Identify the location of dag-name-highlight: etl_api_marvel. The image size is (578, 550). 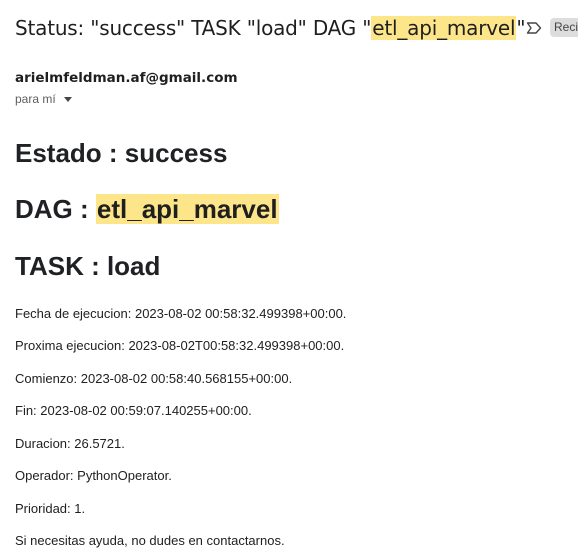
(187, 209).